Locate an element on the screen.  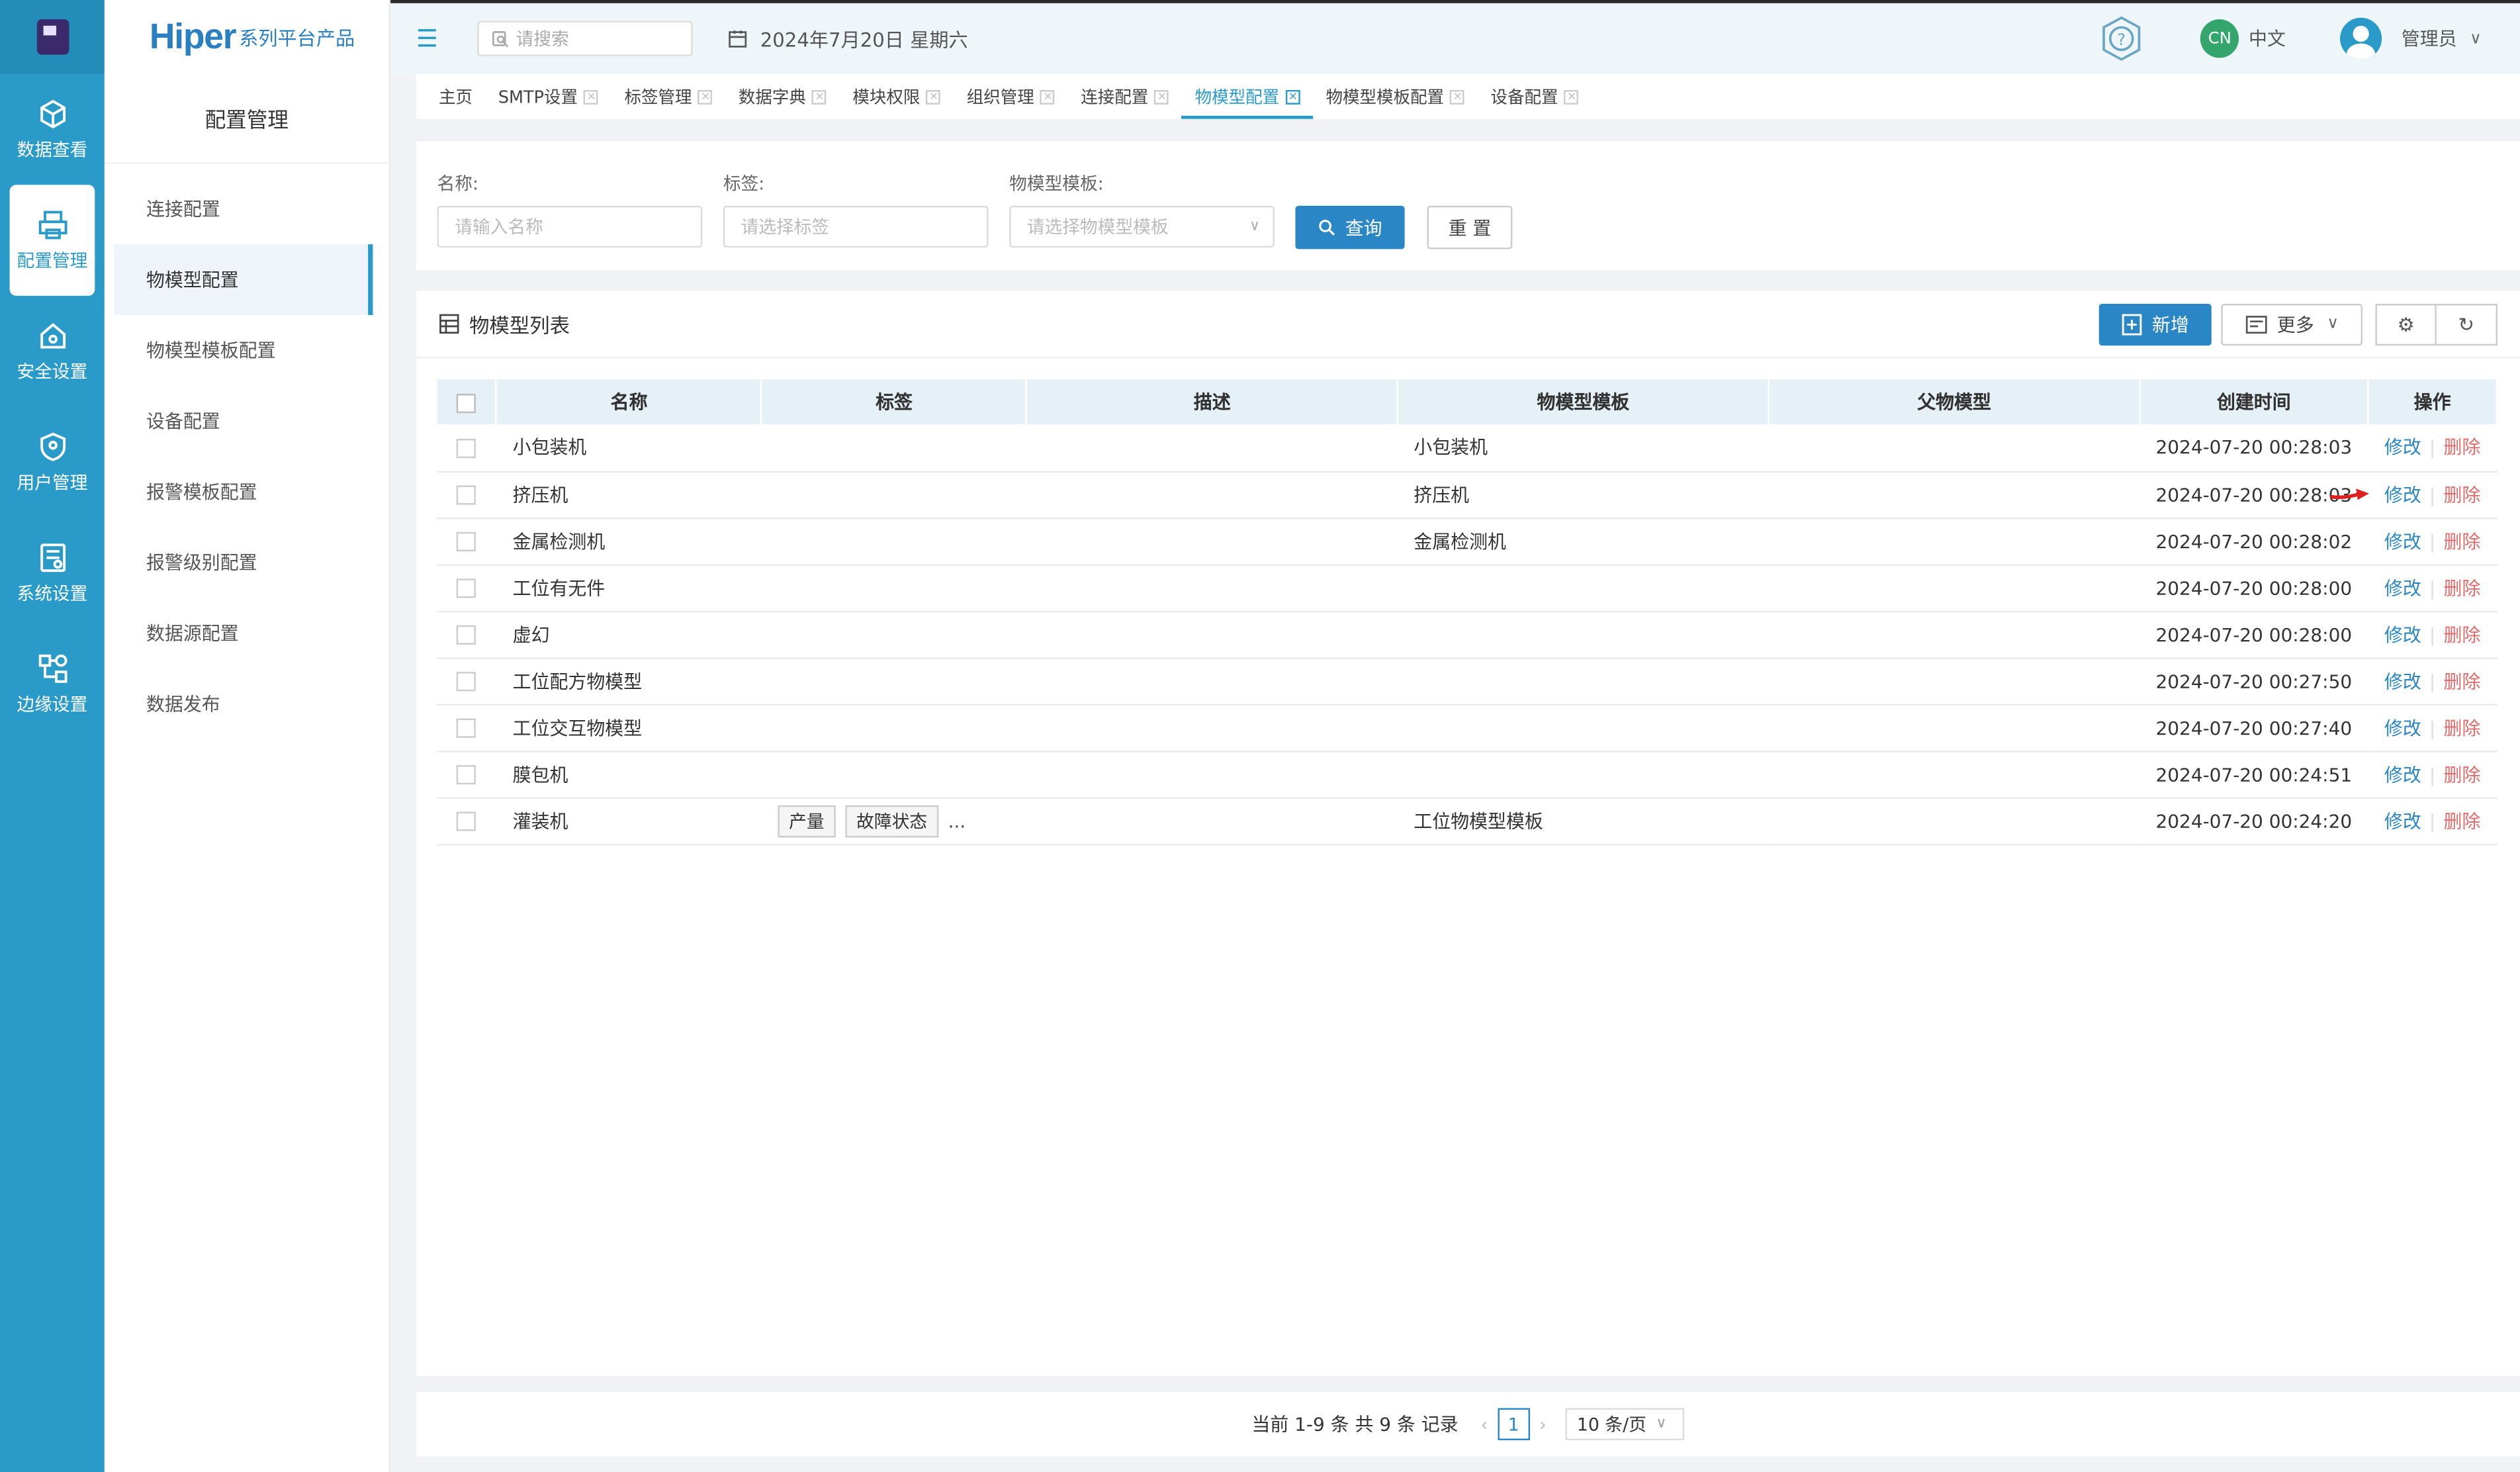
settings-button: ⚙ is located at coordinates (2406, 323).